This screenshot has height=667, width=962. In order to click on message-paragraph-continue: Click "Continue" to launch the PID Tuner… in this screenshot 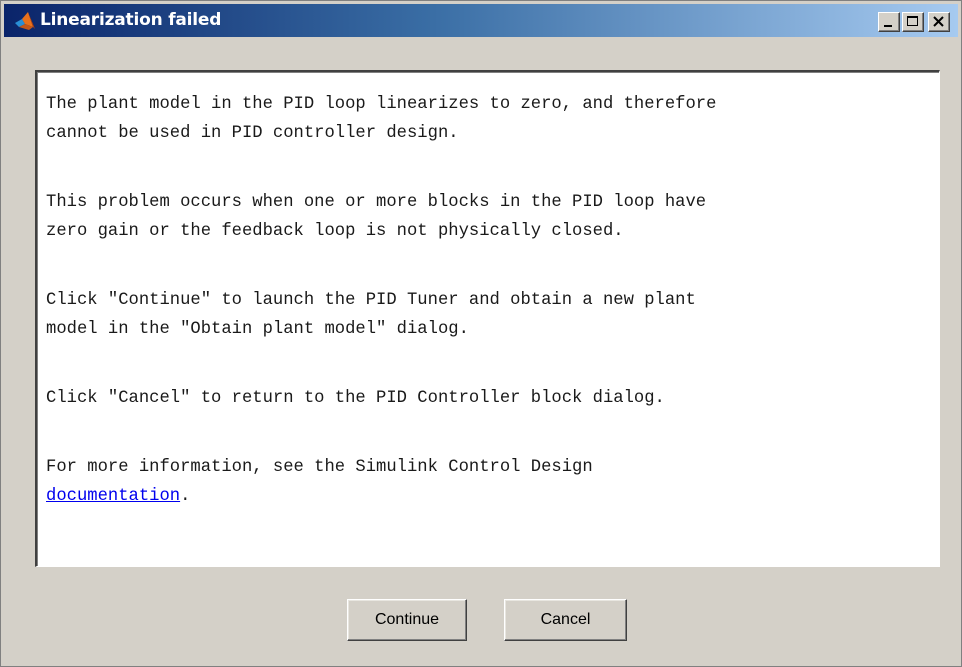, I will do `click(371, 315)`.